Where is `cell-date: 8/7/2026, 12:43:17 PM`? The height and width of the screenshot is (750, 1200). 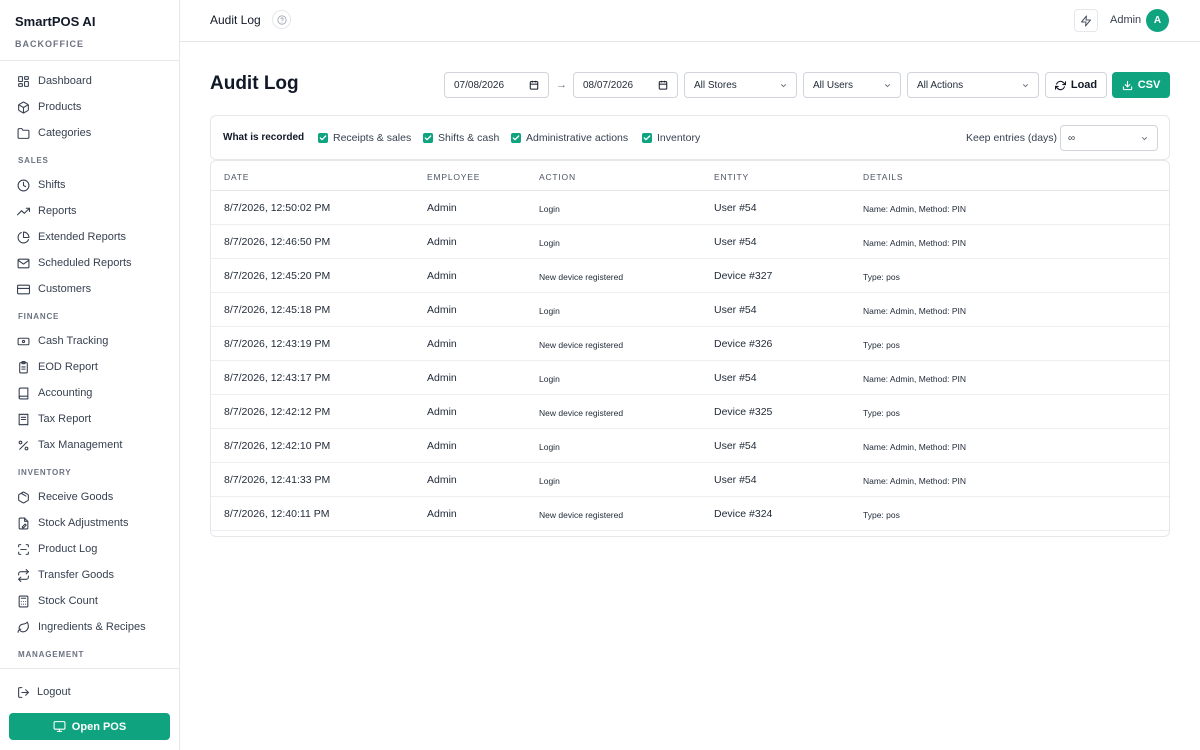 cell-date: 8/7/2026, 12:43:17 PM is located at coordinates (277, 378).